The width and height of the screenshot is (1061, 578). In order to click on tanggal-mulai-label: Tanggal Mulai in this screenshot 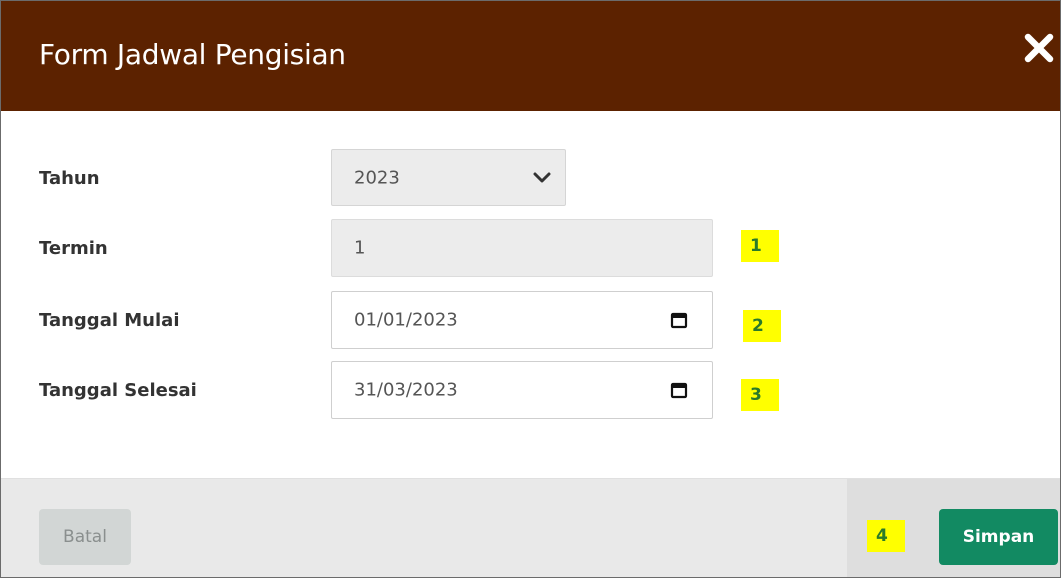, I will do `click(109, 320)`.